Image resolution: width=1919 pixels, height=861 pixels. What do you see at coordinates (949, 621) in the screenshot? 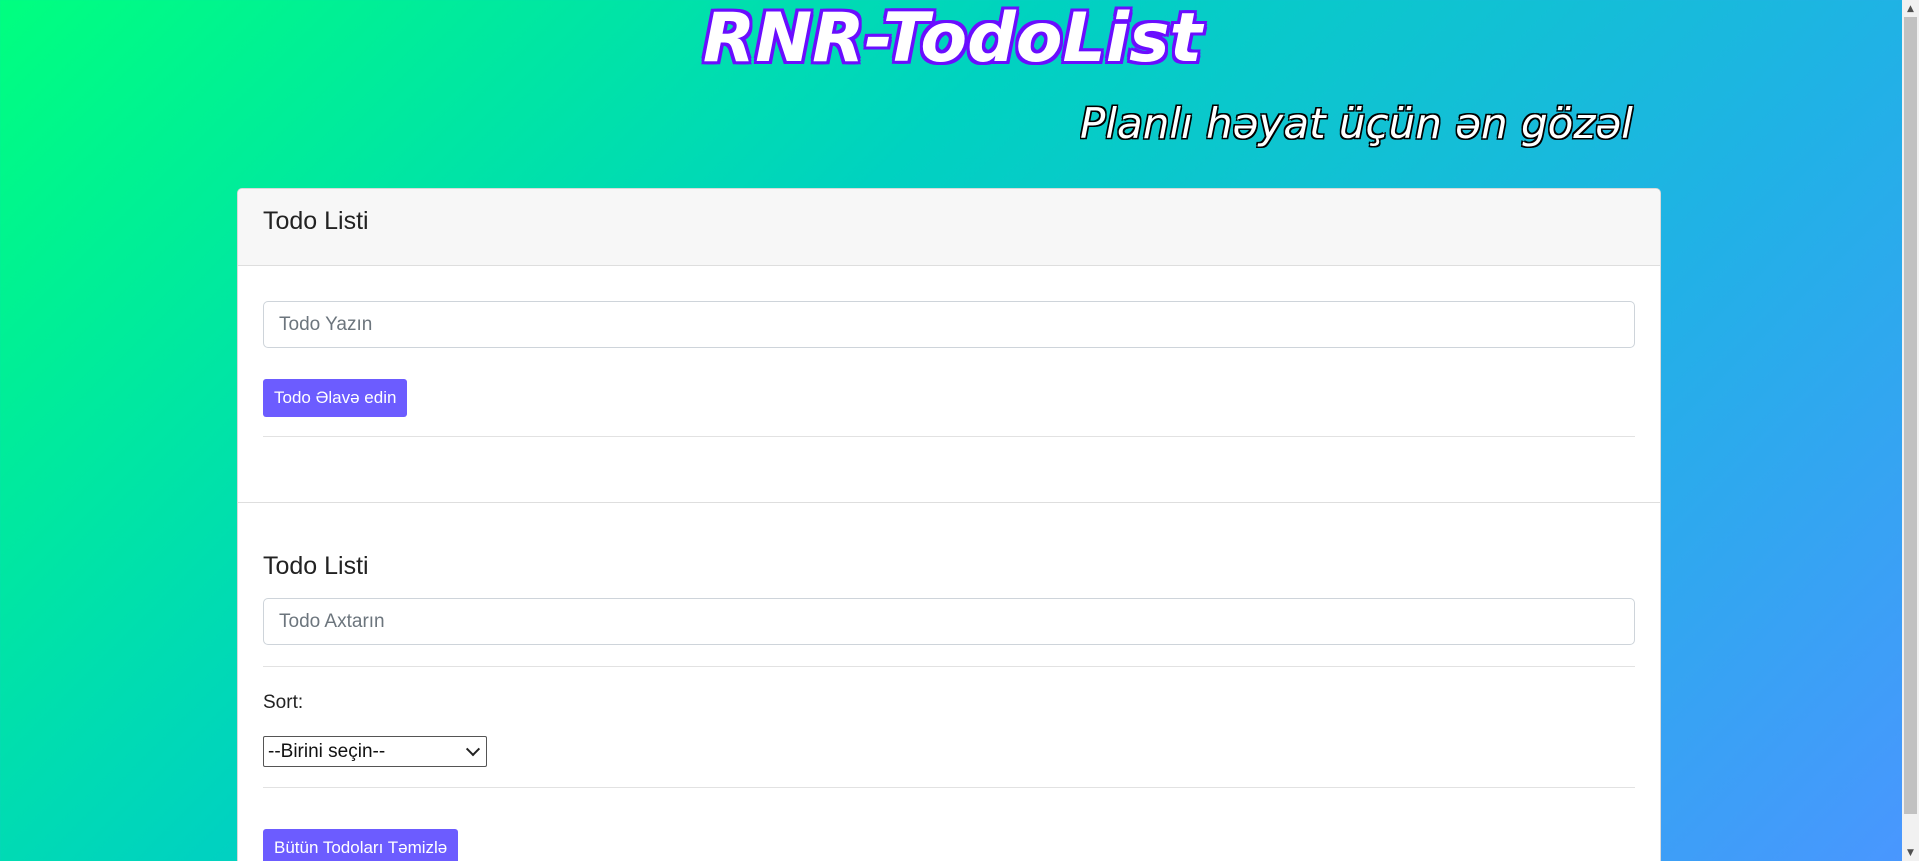
I see `search-input` at bounding box center [949, 621].